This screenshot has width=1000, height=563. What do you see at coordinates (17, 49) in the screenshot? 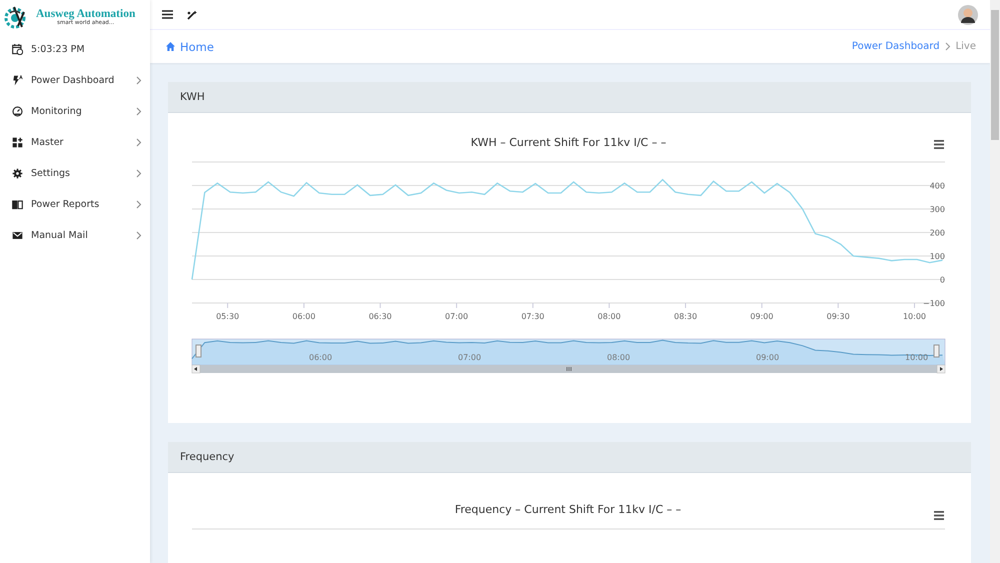
I see `calendar-clock-icon` at bounding box center [17, 49].